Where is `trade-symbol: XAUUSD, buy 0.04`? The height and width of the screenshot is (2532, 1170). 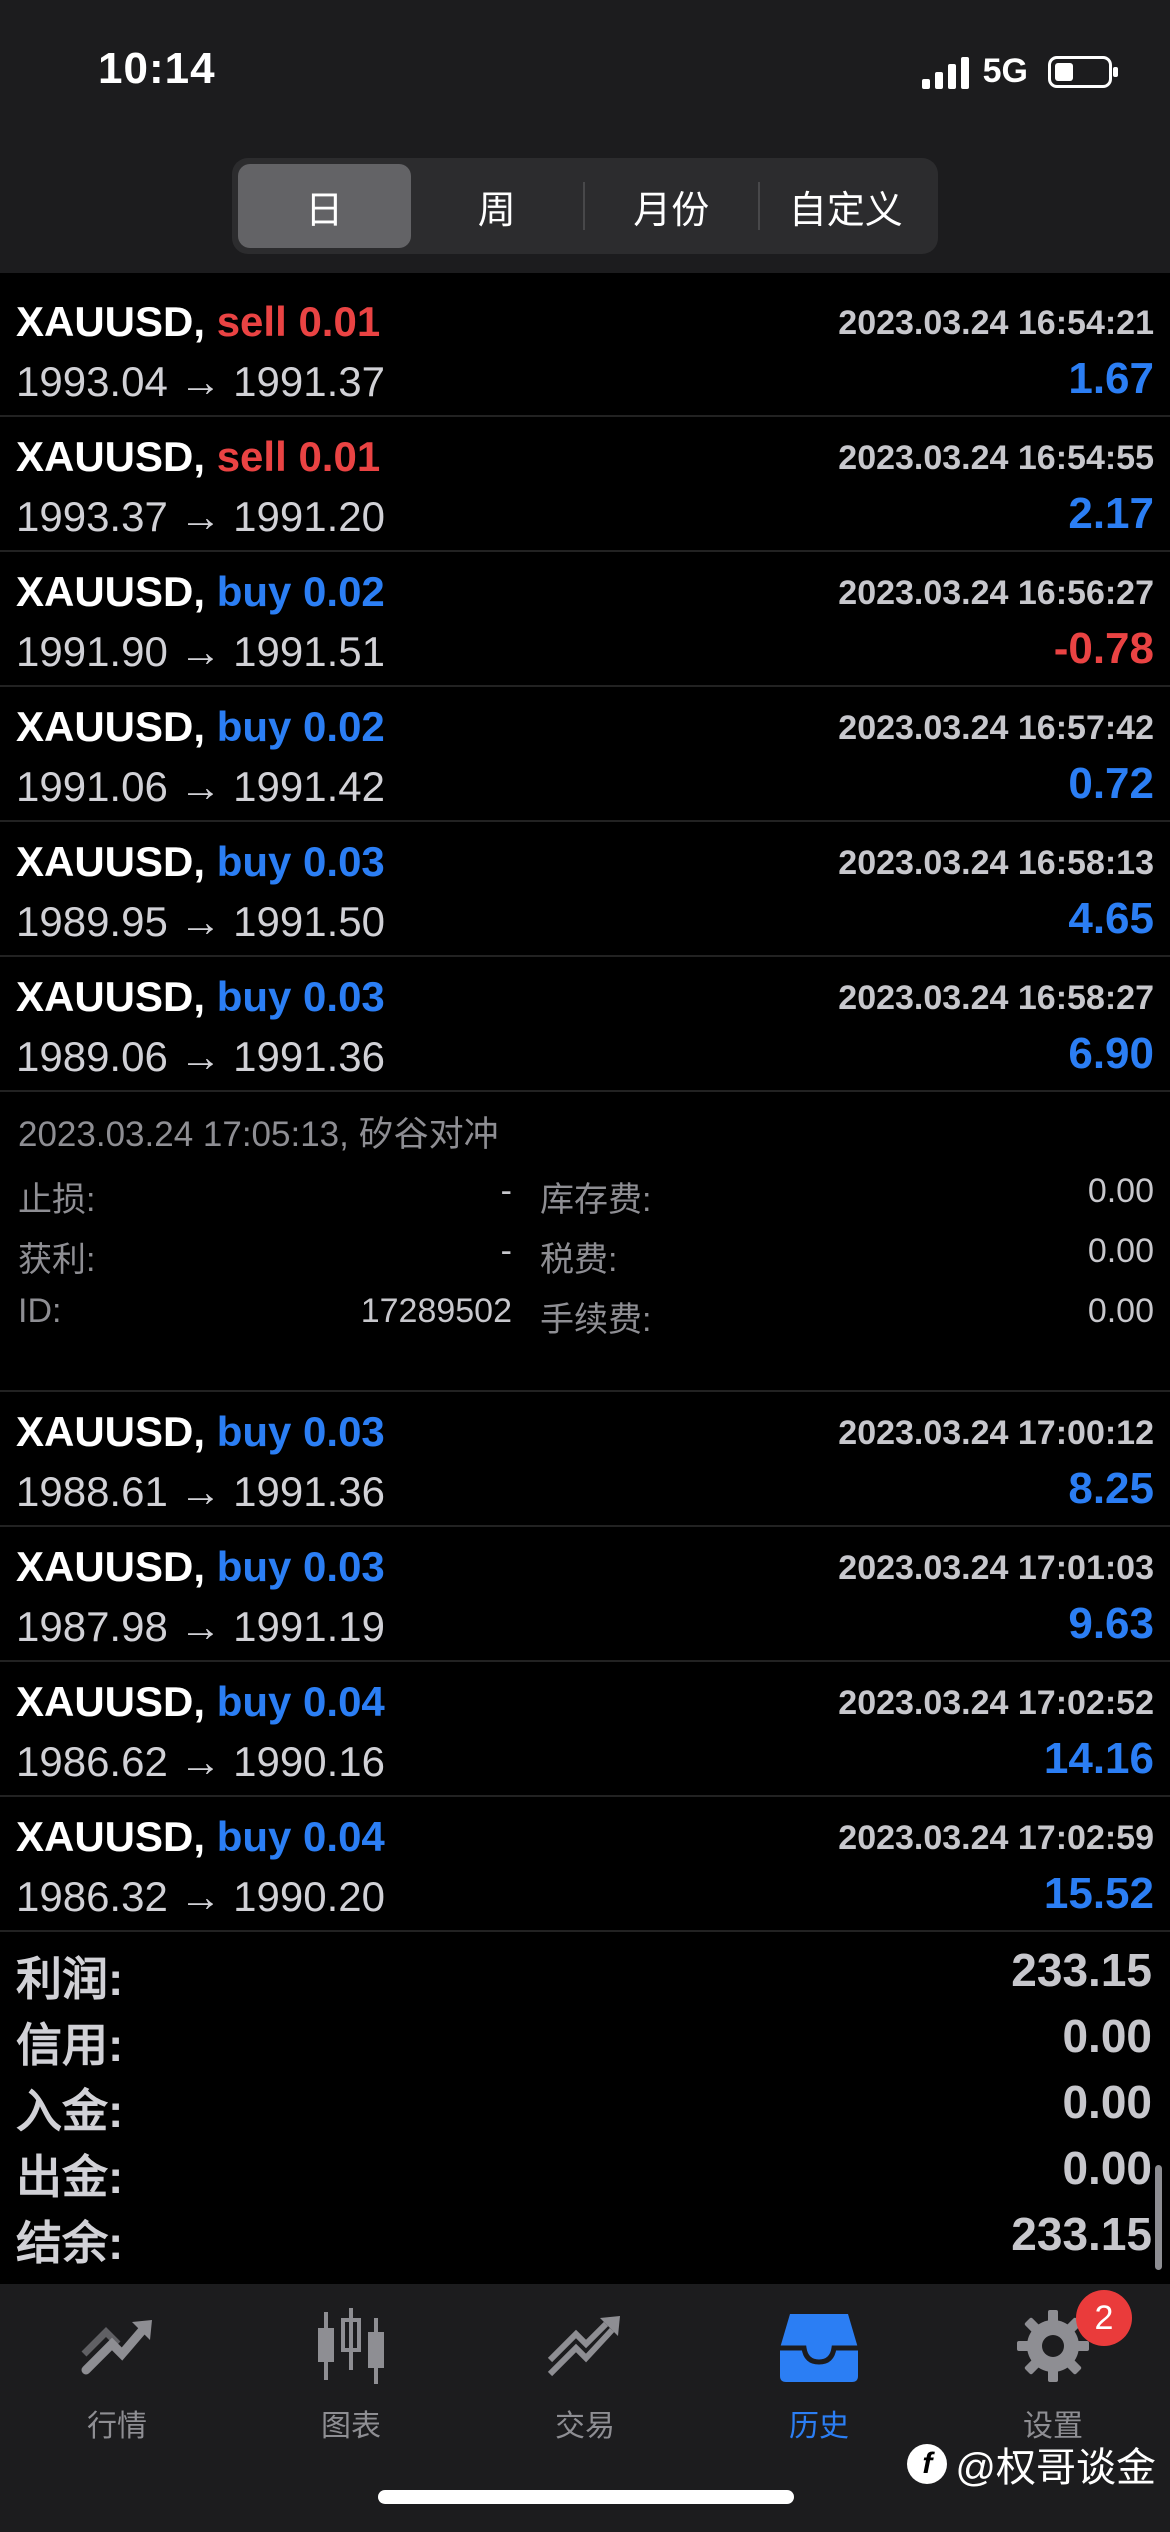 trade-symbol: XAUUSD, buy 0.04 is located at coordinates (200, 1837).